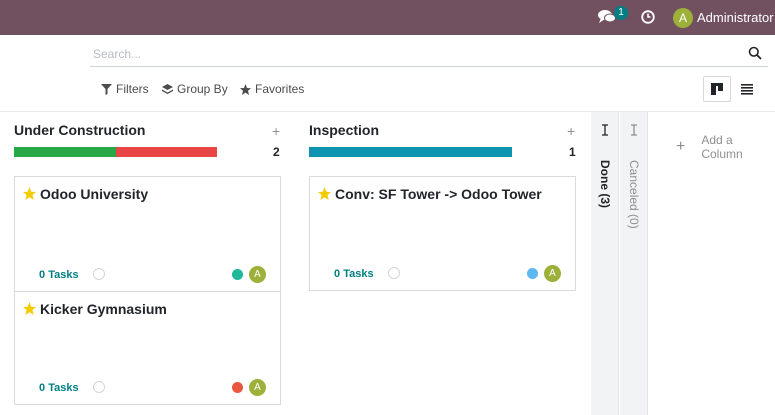 The height and width of the screenshot is (415, 775). I want to click on search-icon, so click(755, 53).